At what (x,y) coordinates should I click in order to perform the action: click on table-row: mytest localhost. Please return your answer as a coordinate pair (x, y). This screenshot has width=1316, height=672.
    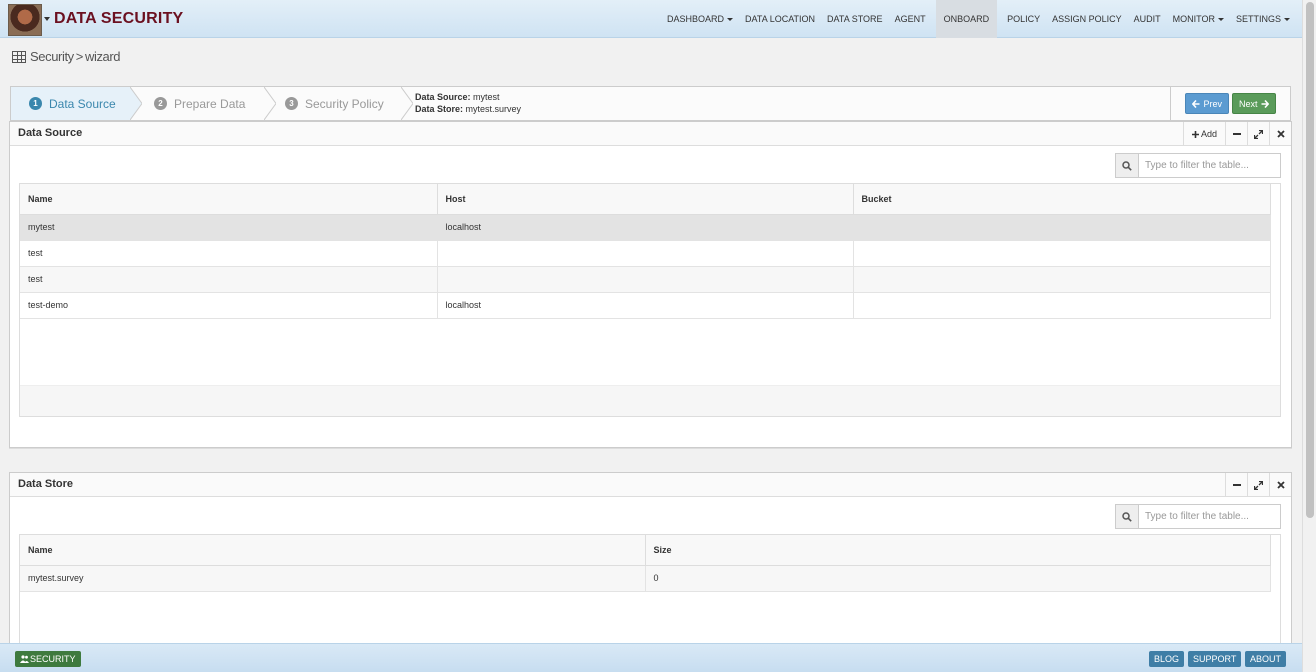
    Looking at the image, I should click on (645, 227).